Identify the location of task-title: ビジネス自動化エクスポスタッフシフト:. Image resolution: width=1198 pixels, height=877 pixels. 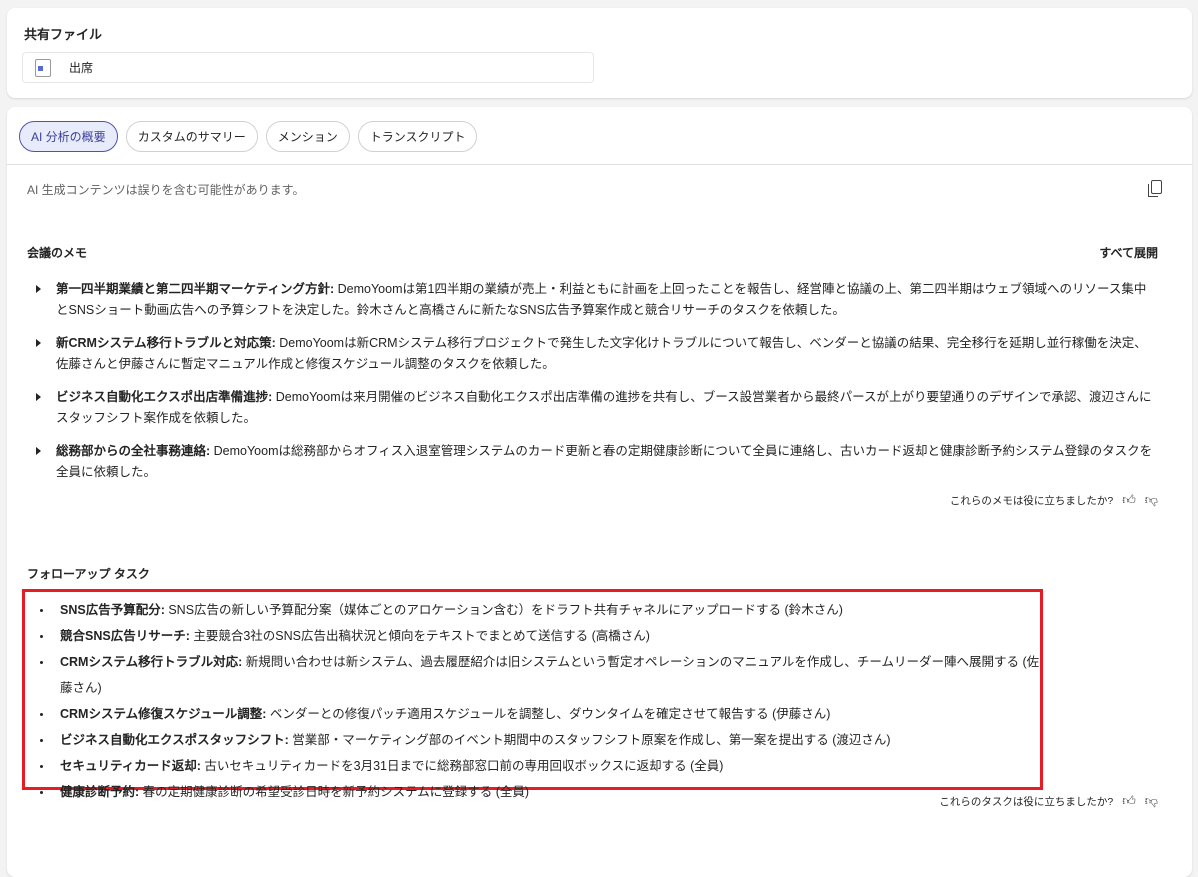
(174, 740).